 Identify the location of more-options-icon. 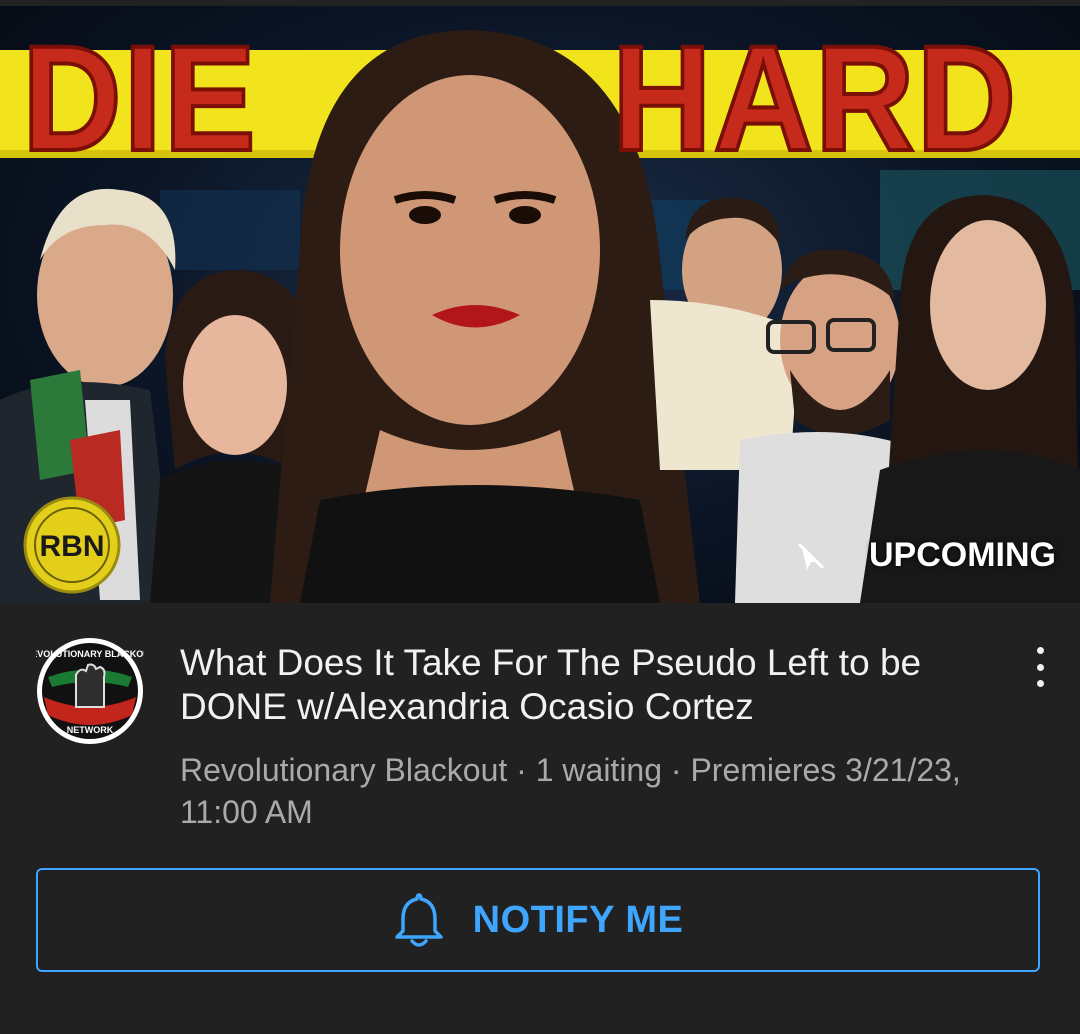
(1040, 667).